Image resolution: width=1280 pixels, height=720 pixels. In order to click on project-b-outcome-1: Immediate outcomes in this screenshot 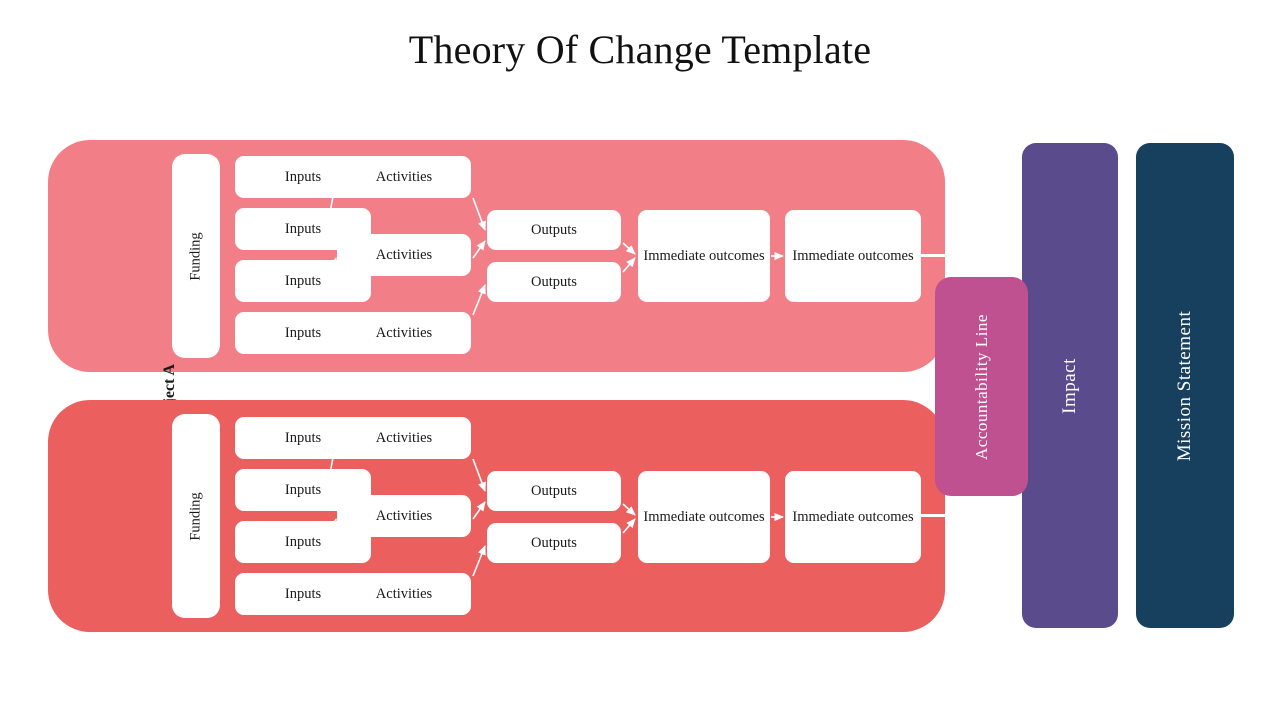, I will do `click(704, 517)`.